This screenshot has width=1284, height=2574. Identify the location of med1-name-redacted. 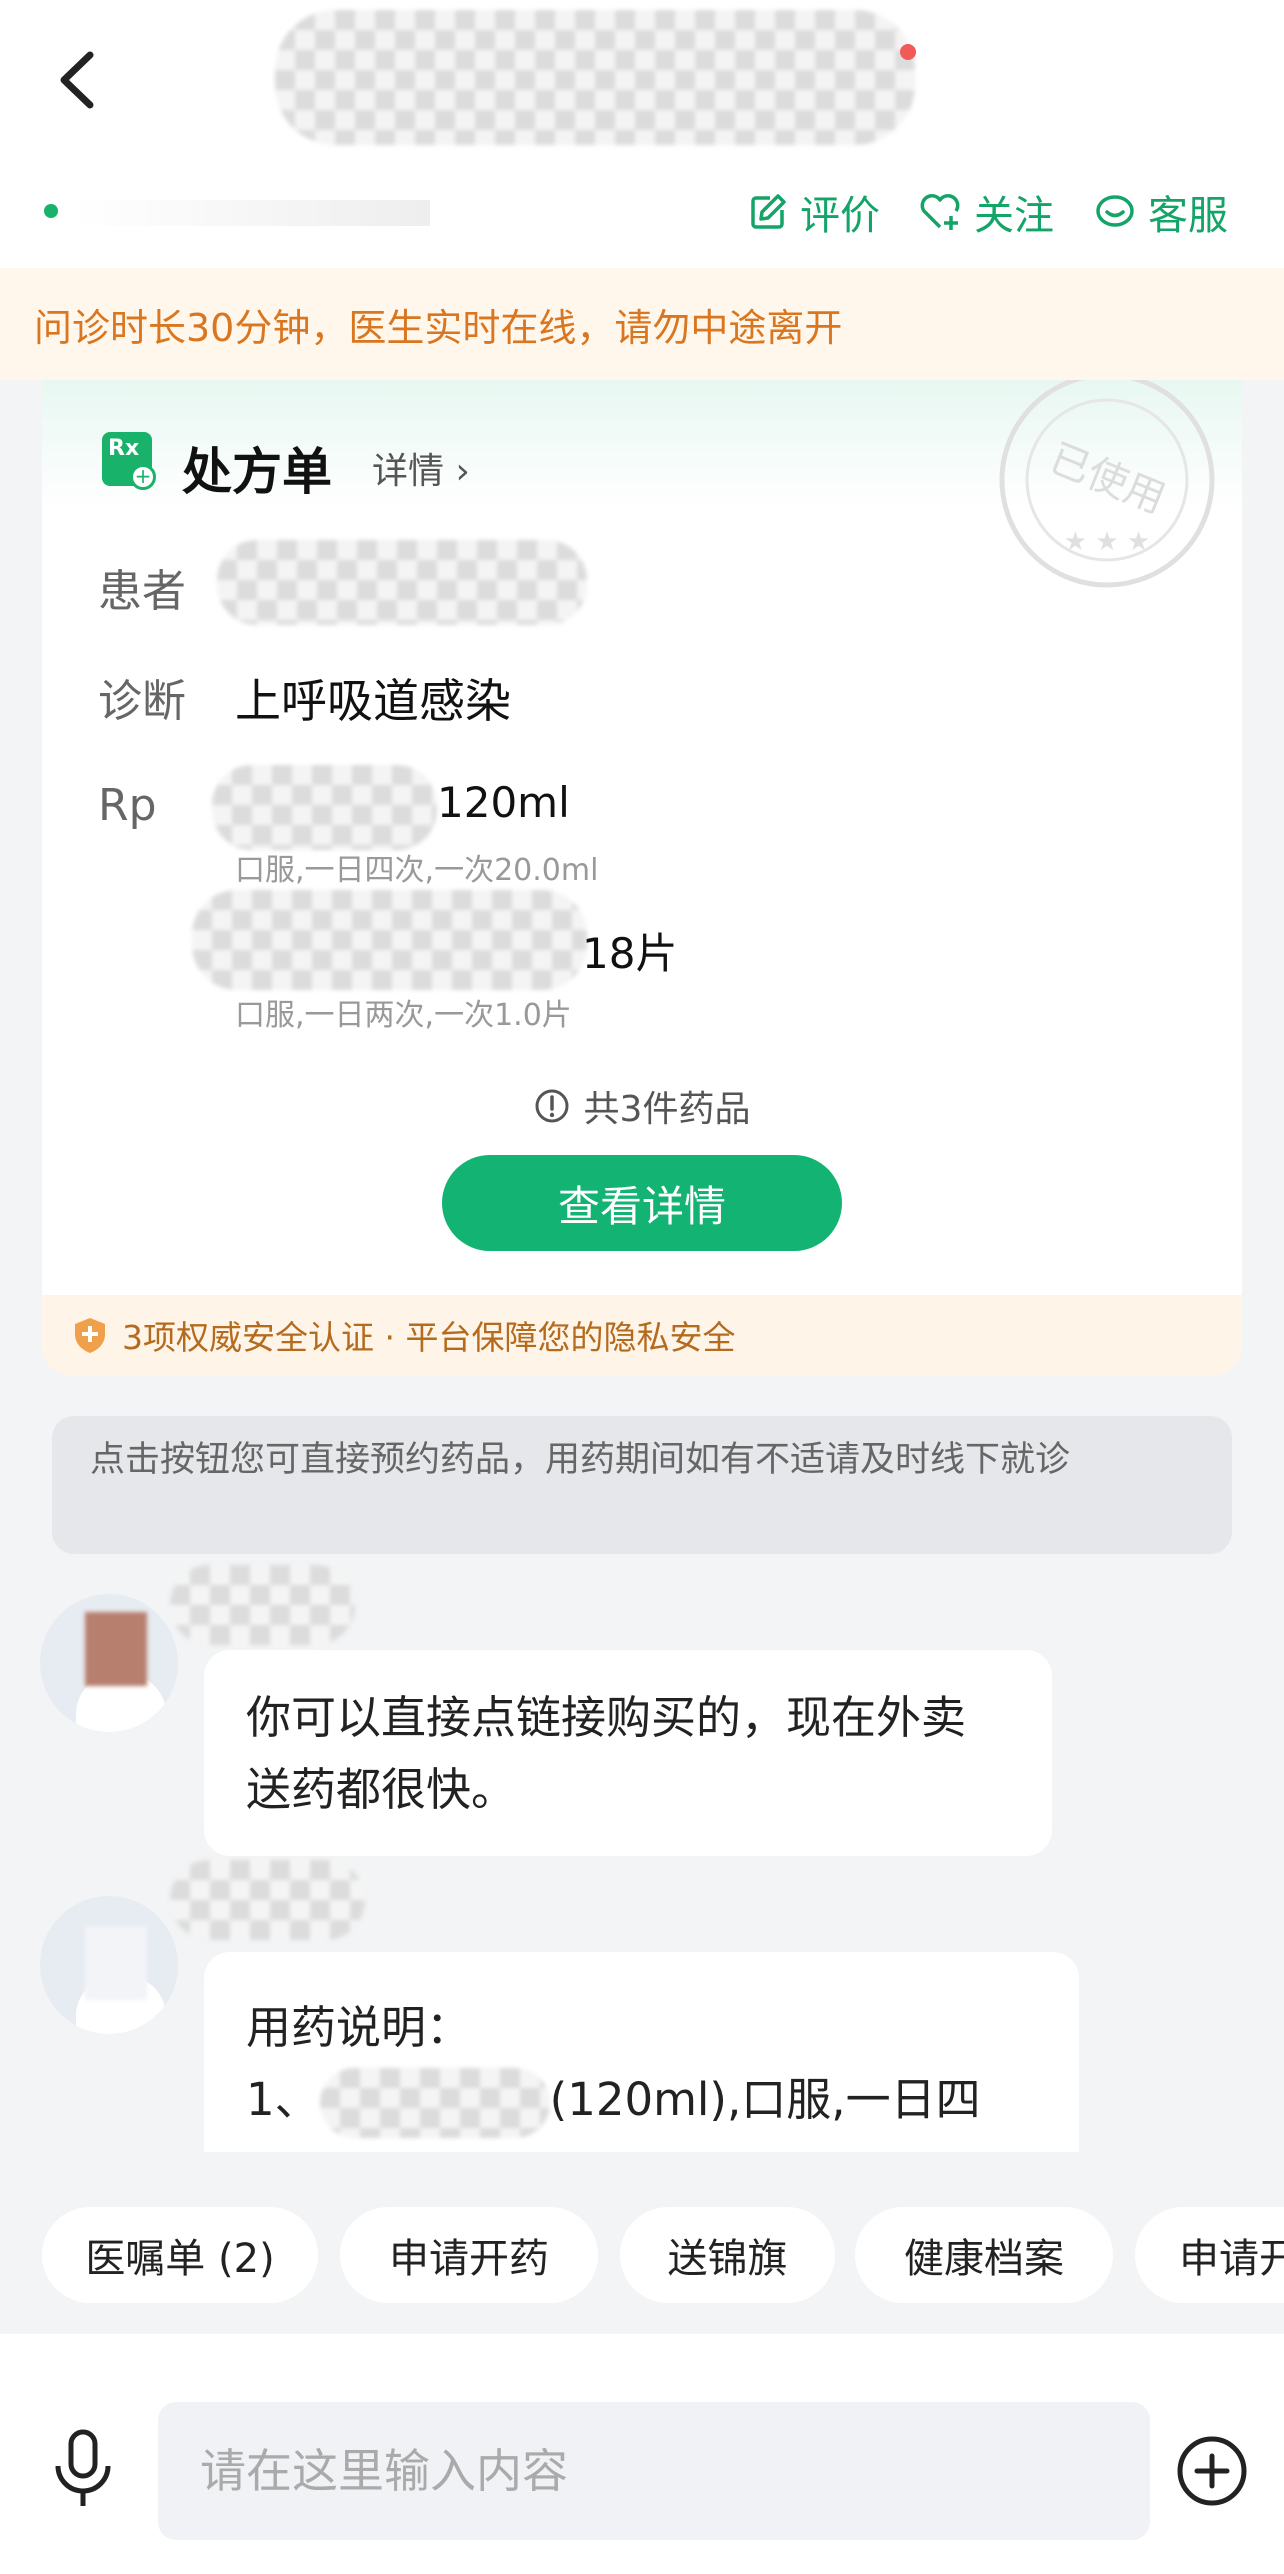
(324, 807).